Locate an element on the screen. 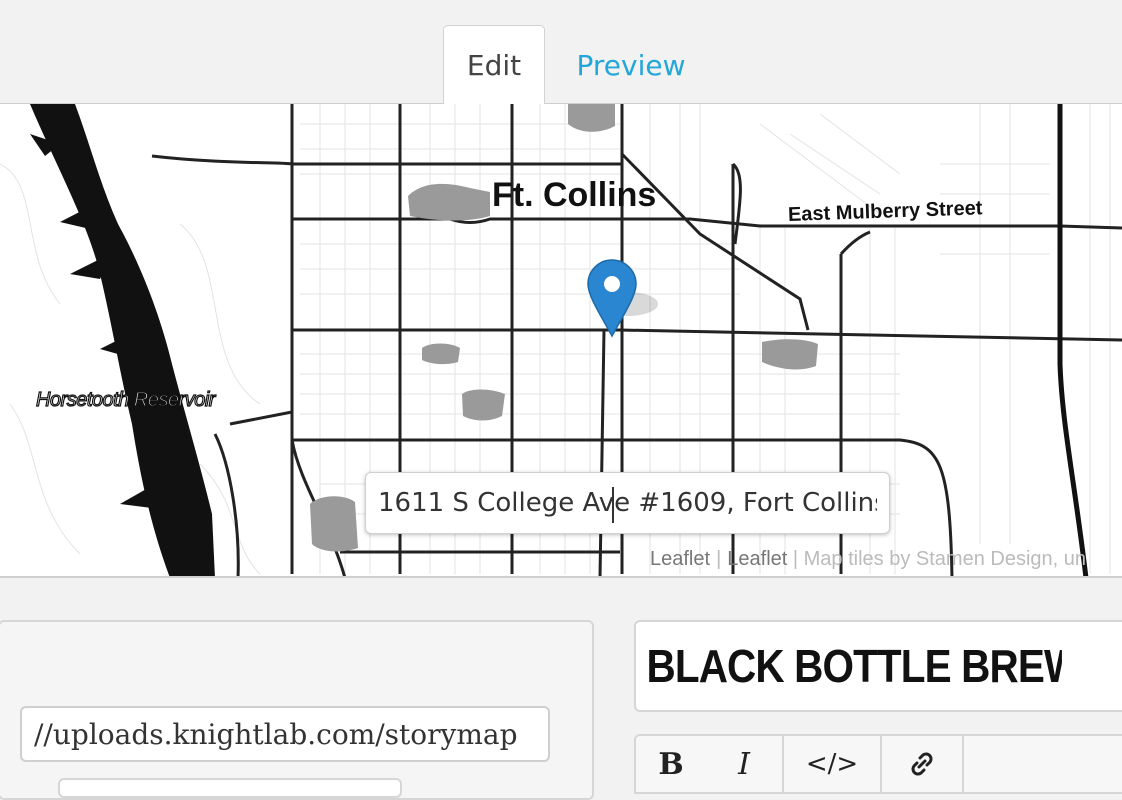 The width and height of the screenshot is (1122, 800). tab-preview: Preview is located at coordinates (631, 65).